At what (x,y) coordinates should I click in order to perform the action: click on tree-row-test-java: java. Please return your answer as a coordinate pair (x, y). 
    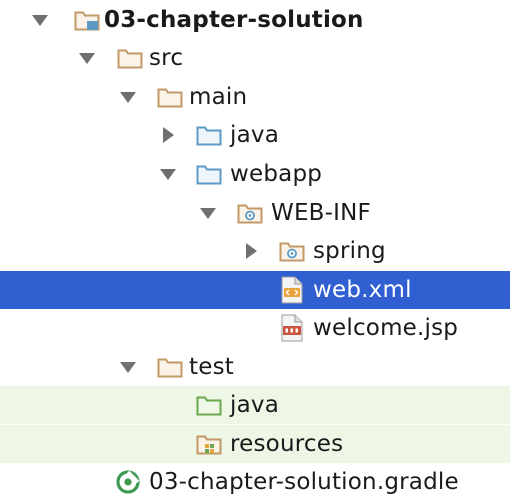
    Looking at the image, I should click on (255, 405).